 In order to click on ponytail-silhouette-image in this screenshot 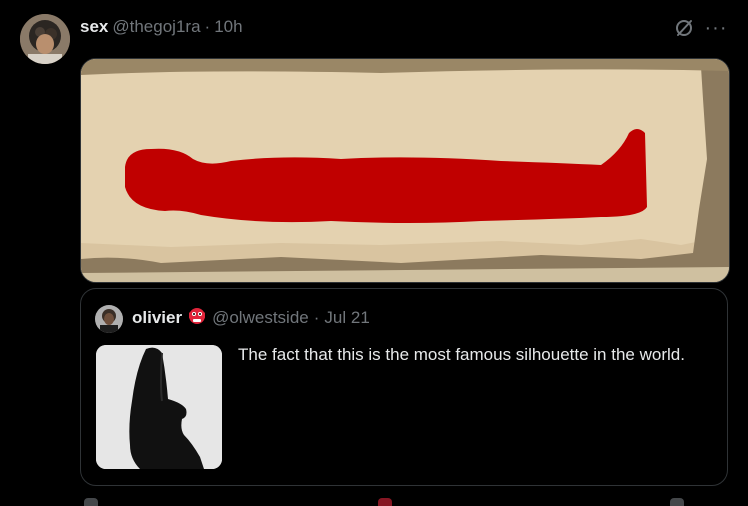, I will do `click(159, 407)`.